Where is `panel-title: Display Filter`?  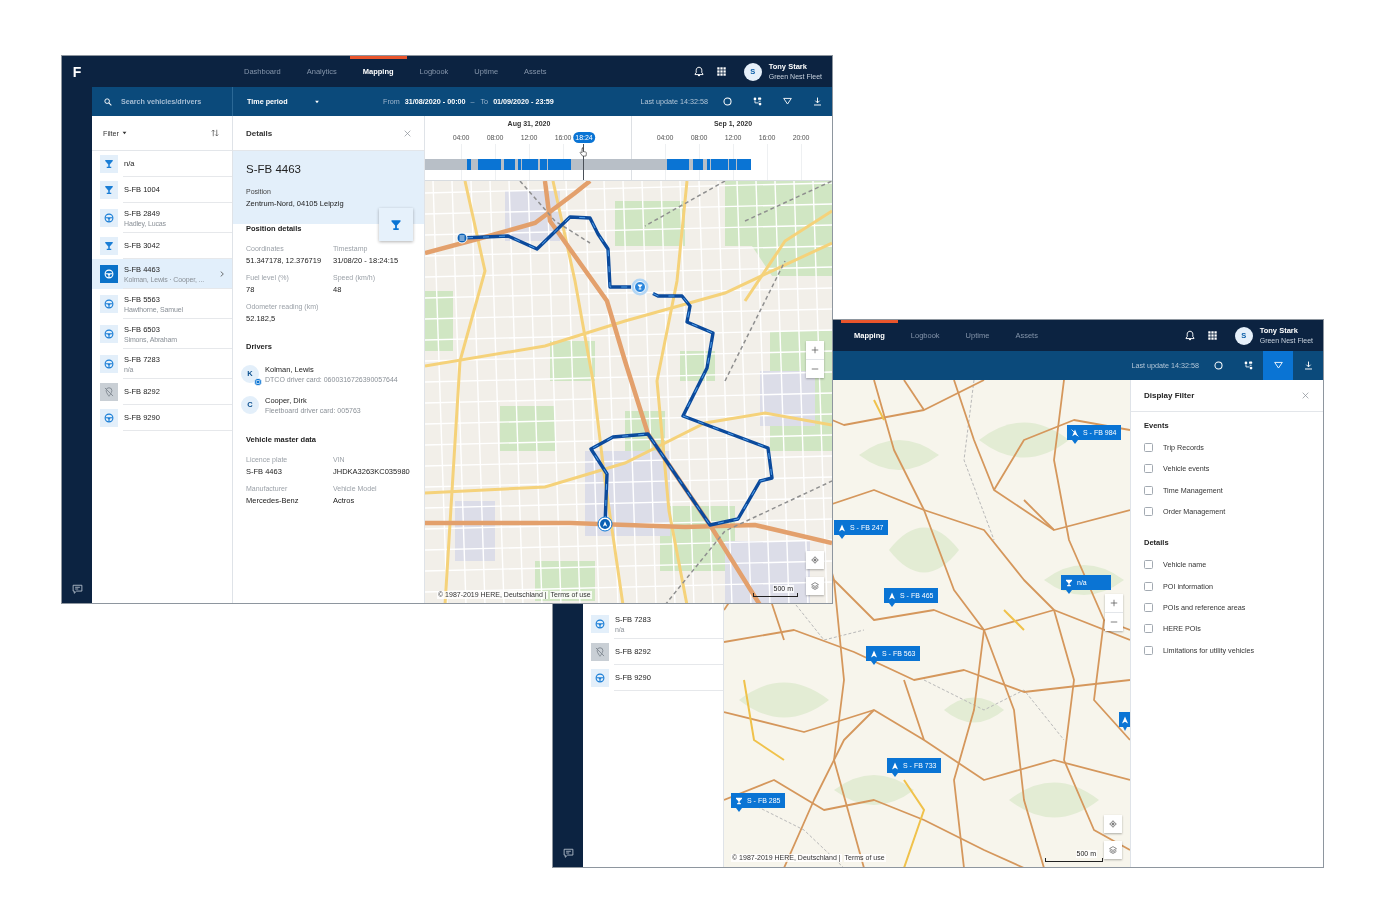
panel-title: Display Filter is located at coordinates (1169, 395).